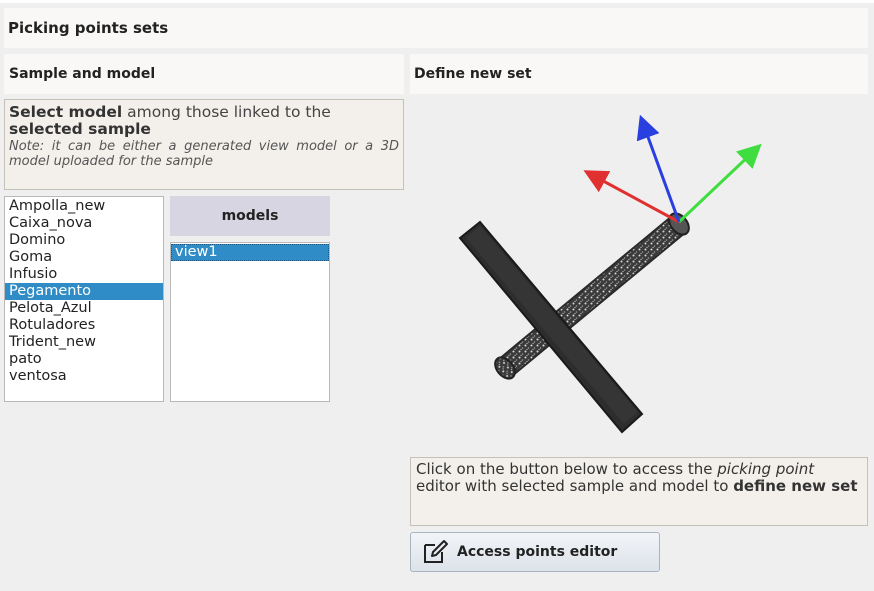  Describe the element at coordinates (84, 274) in the screenshot. I see `sample-item: Infusio` at that location.